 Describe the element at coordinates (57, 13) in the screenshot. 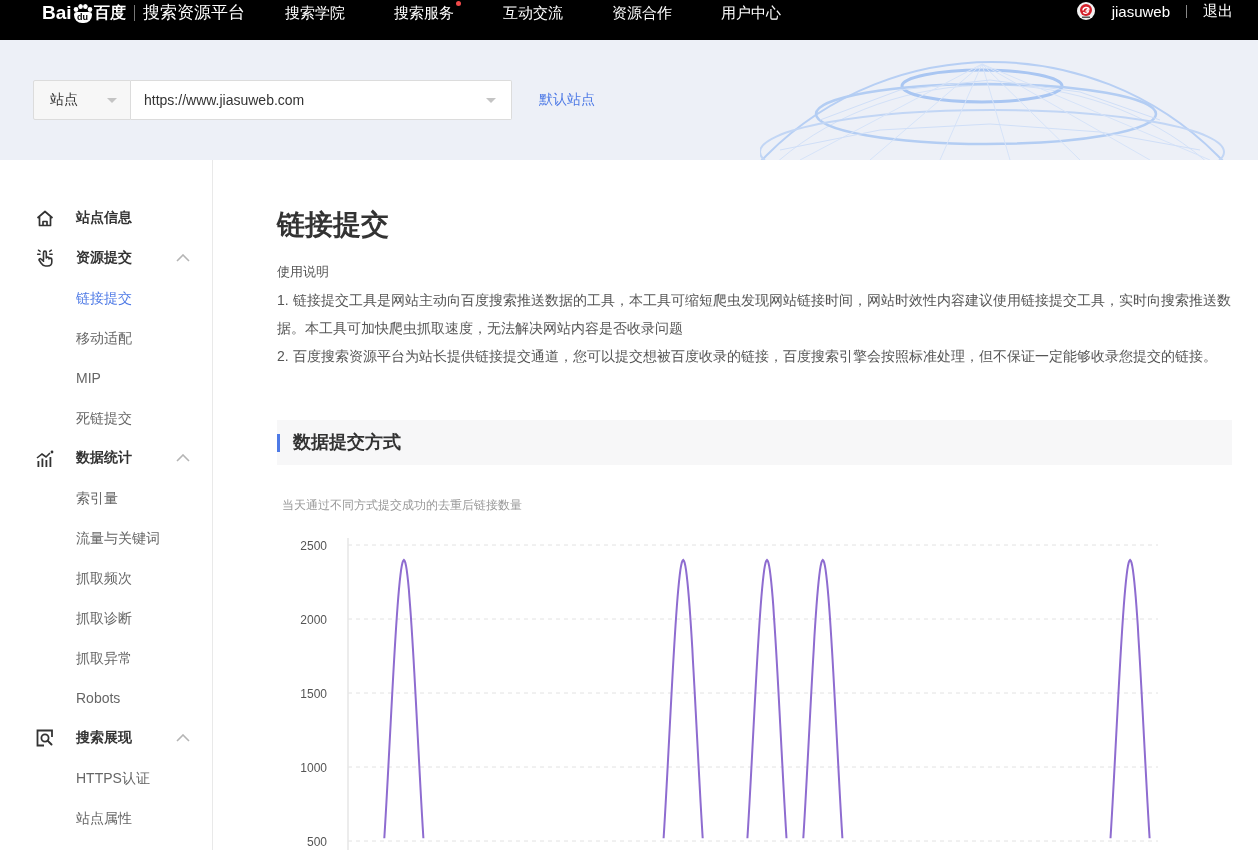

I see `logo-text: Bai` at that location.